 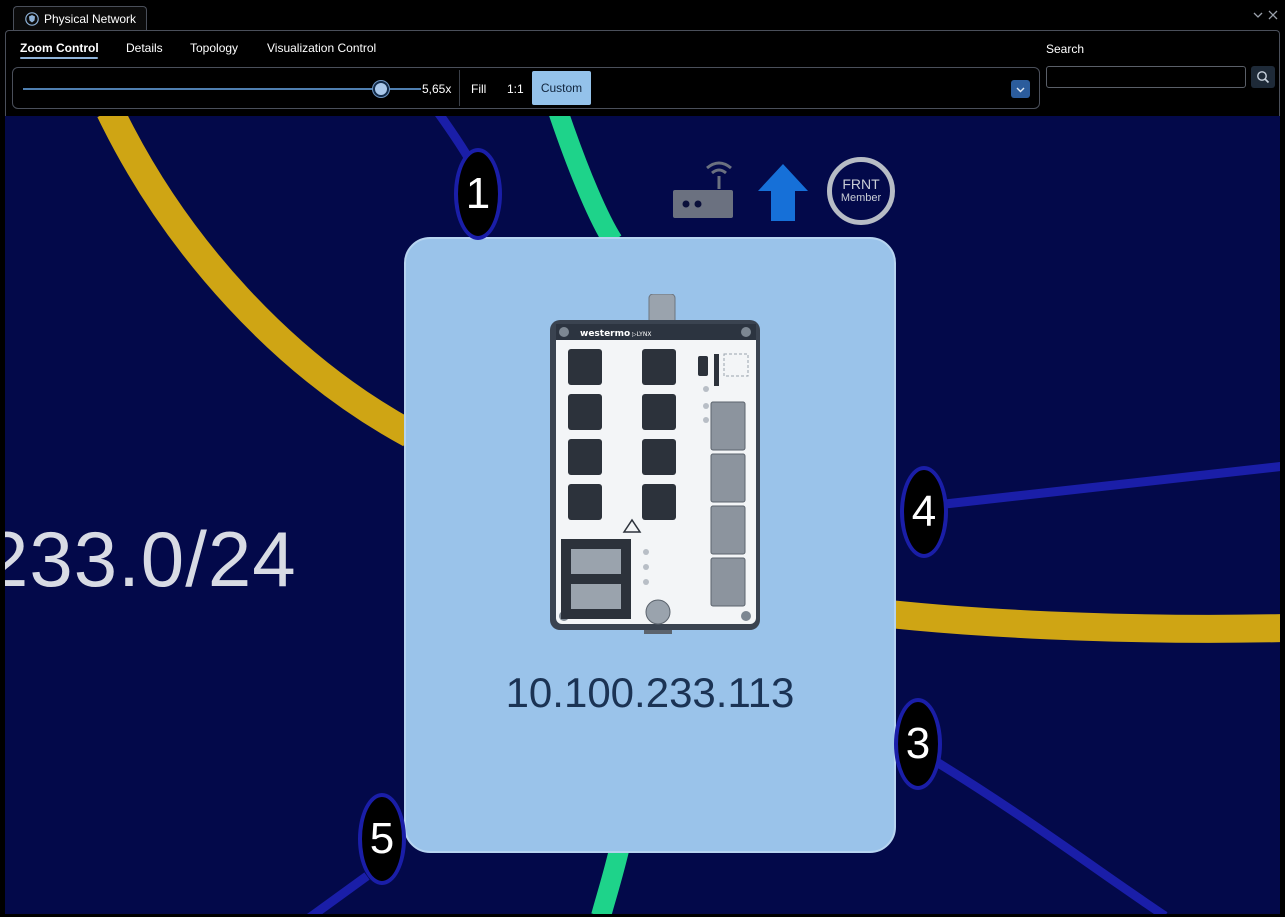 I want to click on title-bar: Physical Network, so click(x=642, y=15).